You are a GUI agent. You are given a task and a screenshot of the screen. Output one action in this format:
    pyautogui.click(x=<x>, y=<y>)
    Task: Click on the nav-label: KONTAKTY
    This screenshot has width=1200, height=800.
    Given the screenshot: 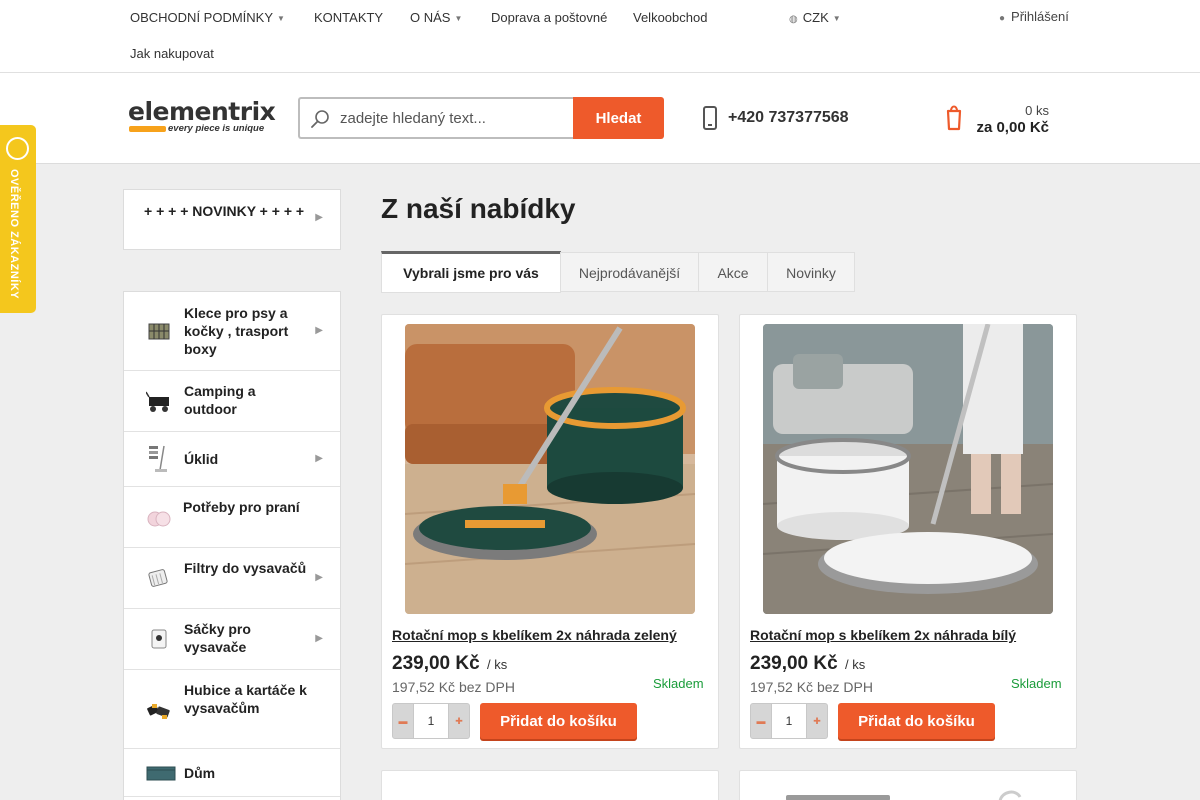 What is the action you would take?
    pyautogui.click(x=349, y=17)
    